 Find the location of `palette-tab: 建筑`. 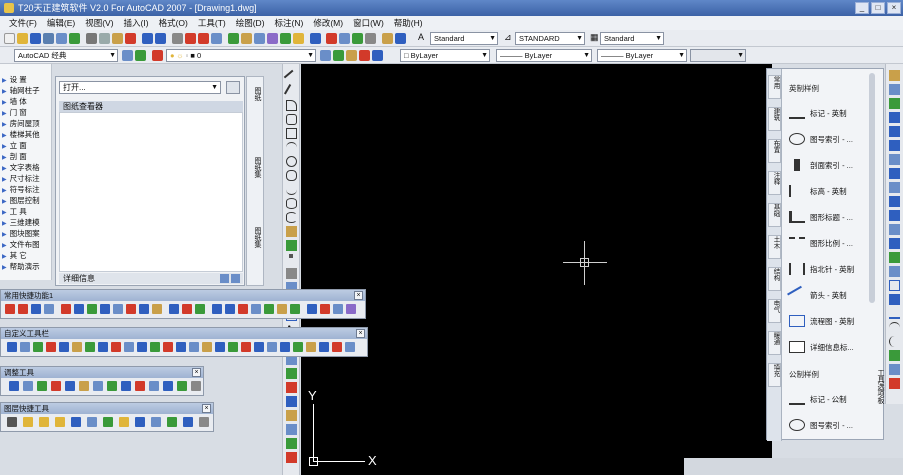

palette-tab: 建筑 is located at coordinates (774, 119).